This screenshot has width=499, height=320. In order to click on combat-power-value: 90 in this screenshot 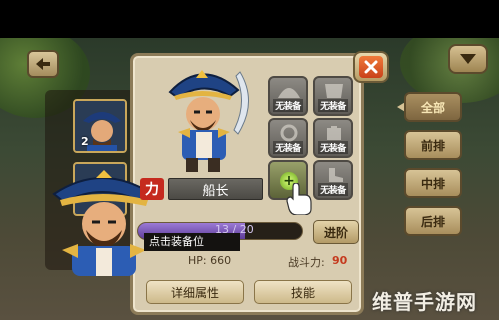, I will do `click(340, 260)`.